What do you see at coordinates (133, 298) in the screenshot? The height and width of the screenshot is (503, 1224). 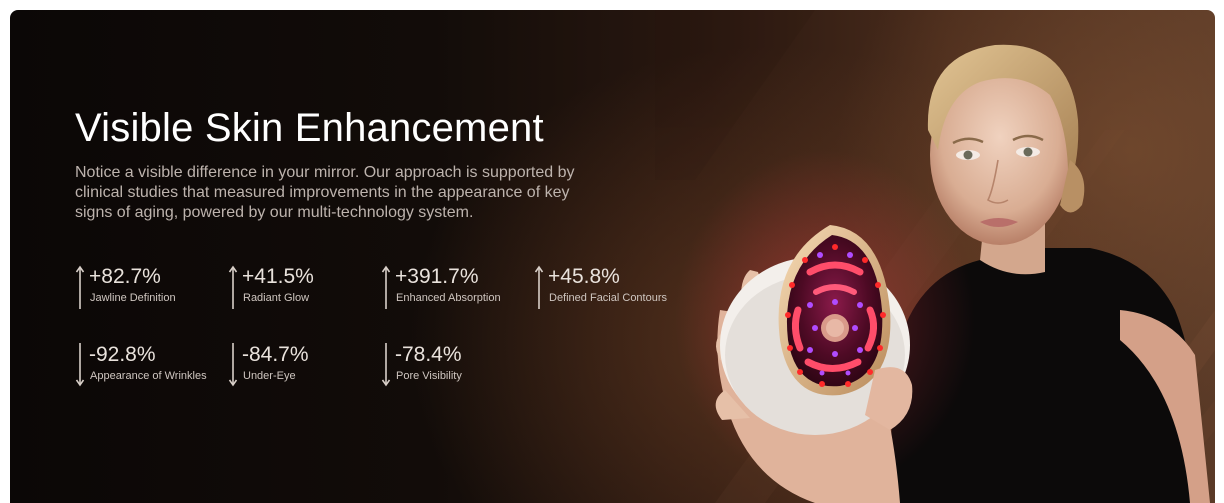 I see `stat-label: Jawline Definition` at bounding box center [133, 298].